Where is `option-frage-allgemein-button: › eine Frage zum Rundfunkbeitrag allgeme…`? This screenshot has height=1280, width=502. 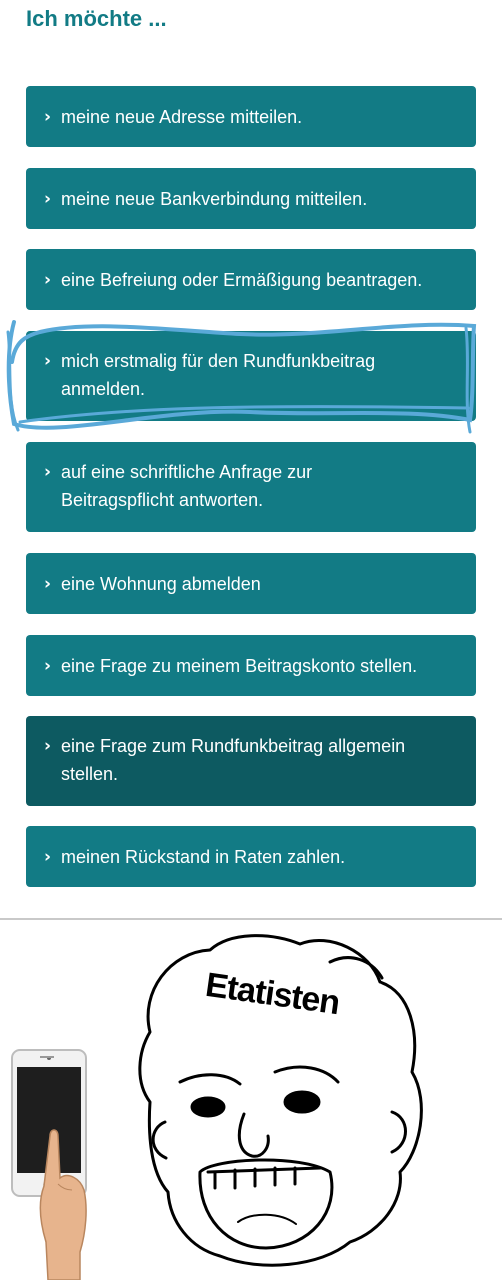 option-frage-allgemein-button: › eine Frage zum Rundfunkbeitrag allgeme… is located at coordinates (251, 761).